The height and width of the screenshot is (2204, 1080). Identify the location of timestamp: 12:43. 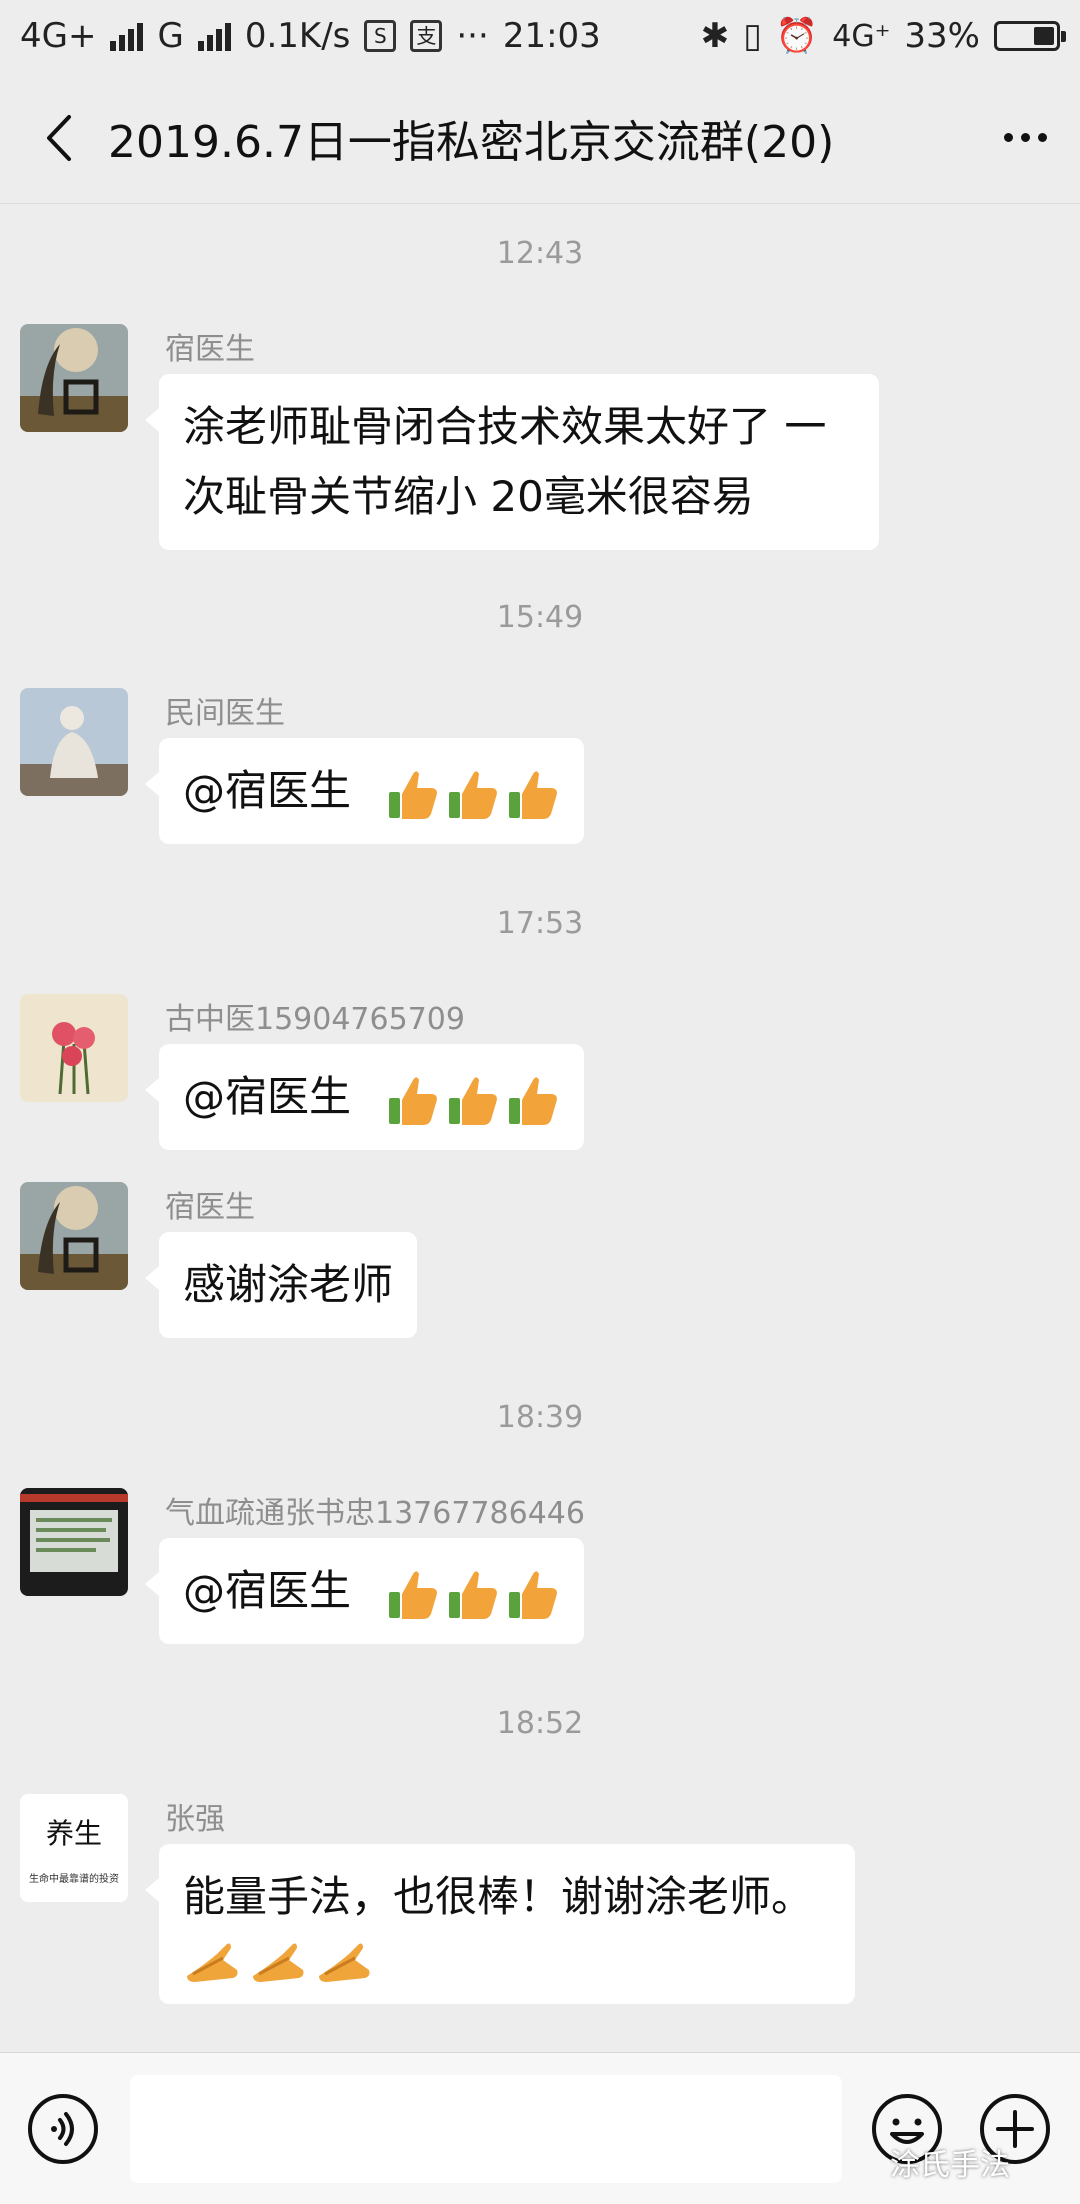
(540, 253).